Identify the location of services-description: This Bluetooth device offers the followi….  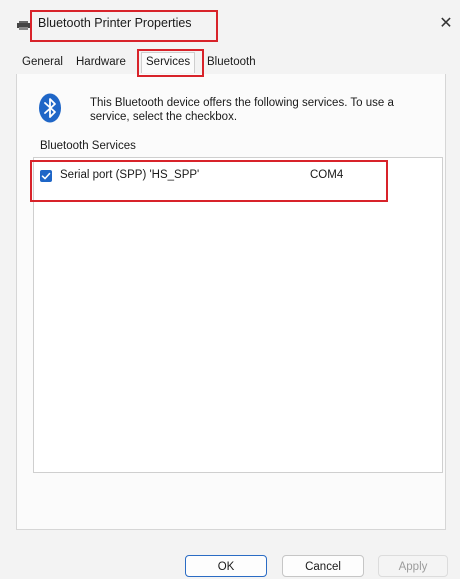
(242, 110).